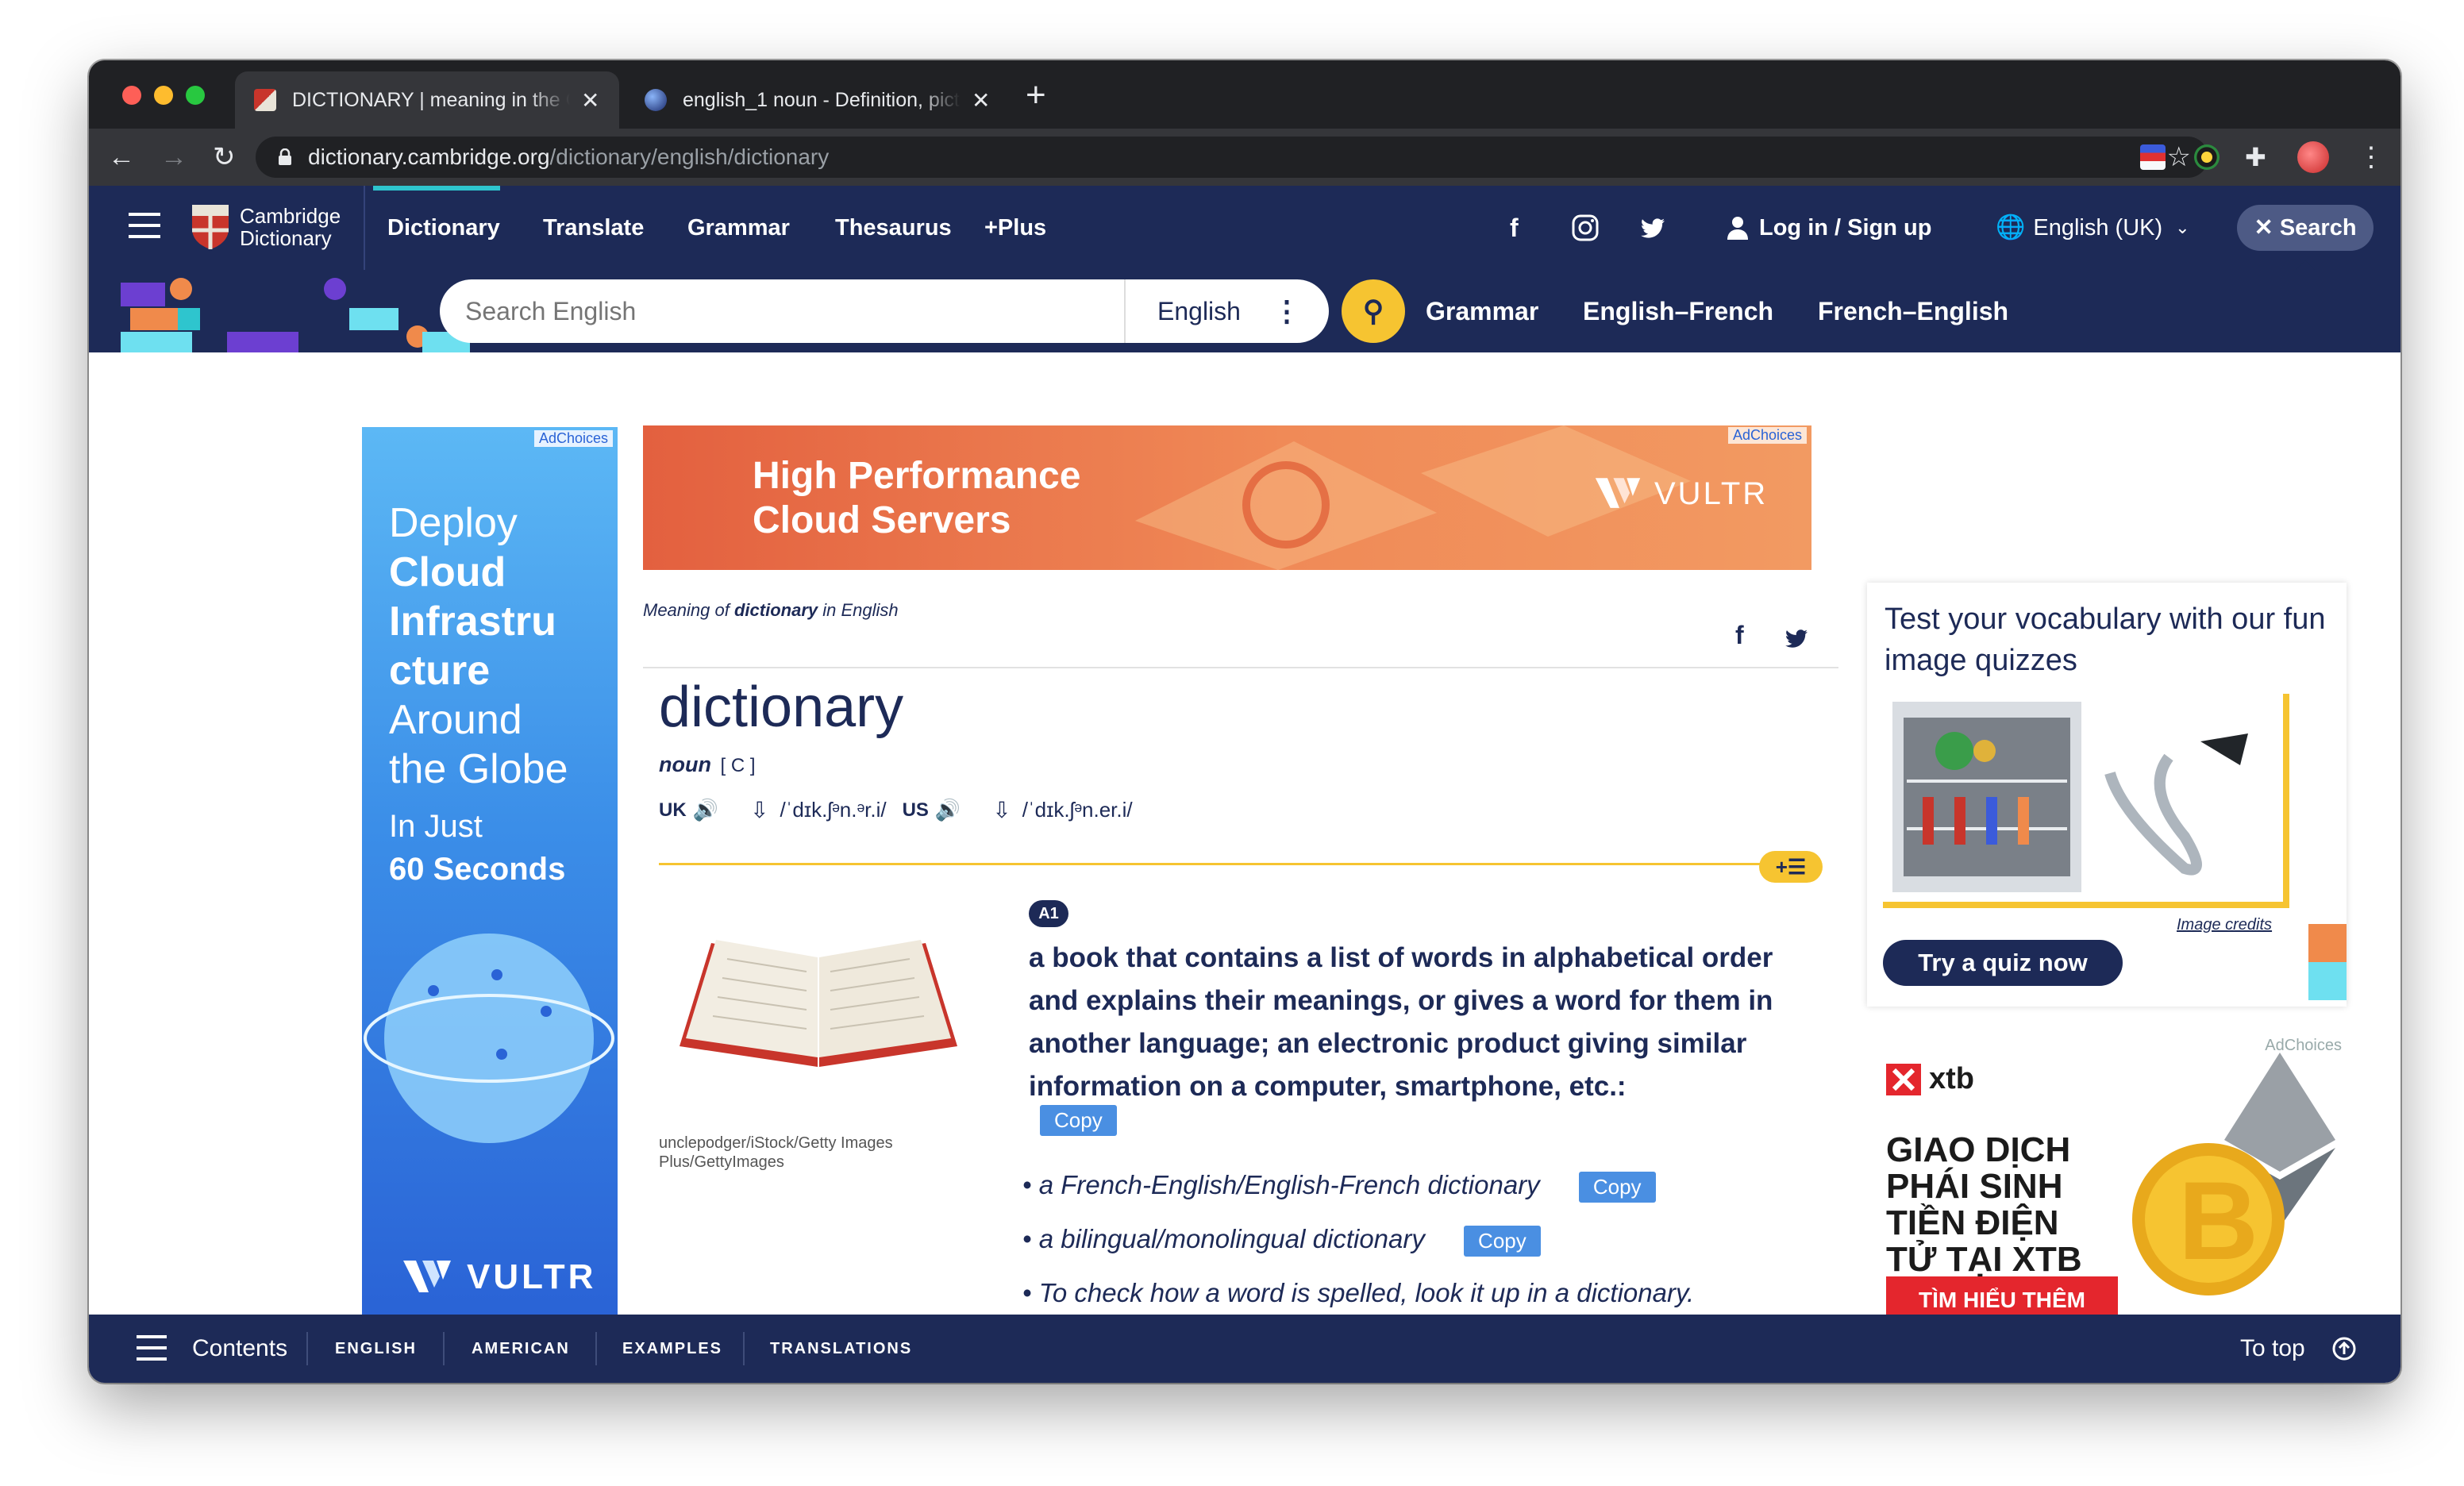  I want to click on contents-menu-icon, so click(152, 1348).